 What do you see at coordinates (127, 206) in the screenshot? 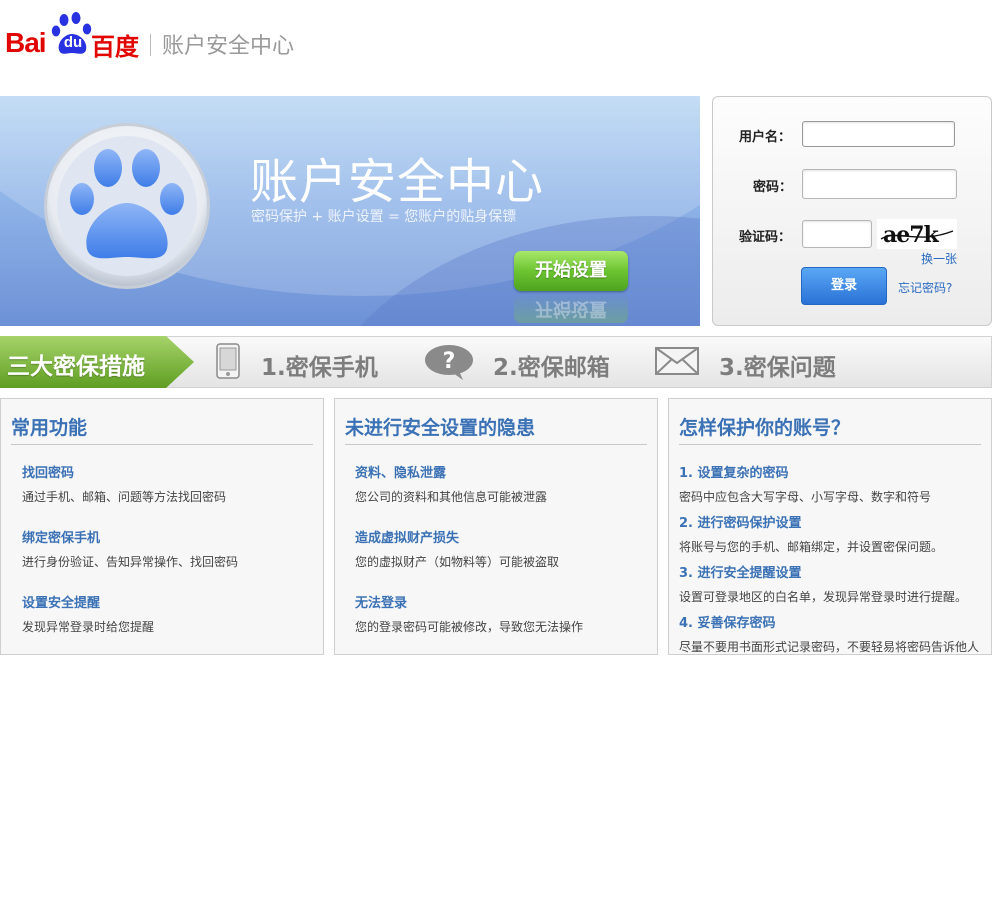
I see `paw-badge-icon` at bounding box center [127, 206].